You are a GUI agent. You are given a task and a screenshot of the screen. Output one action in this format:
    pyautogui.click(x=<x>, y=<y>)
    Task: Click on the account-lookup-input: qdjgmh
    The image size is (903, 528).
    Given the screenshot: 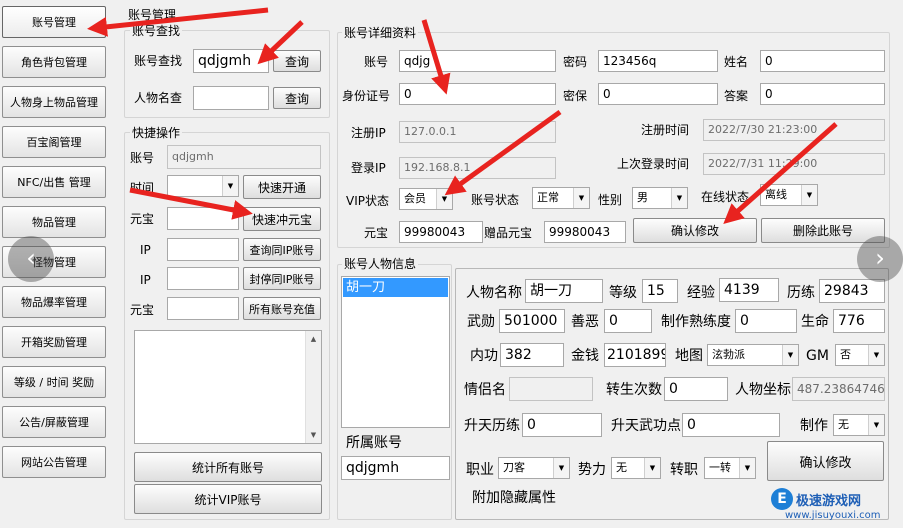 What is the action you would take?
    pyautogui.click(x=231, y=61)
    